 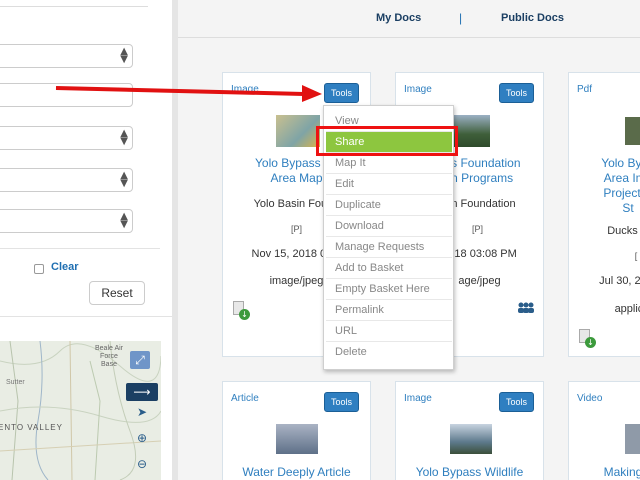 I want to click on menu-item-add-to-basket: Add to Basket, so click(x=389, y=268).